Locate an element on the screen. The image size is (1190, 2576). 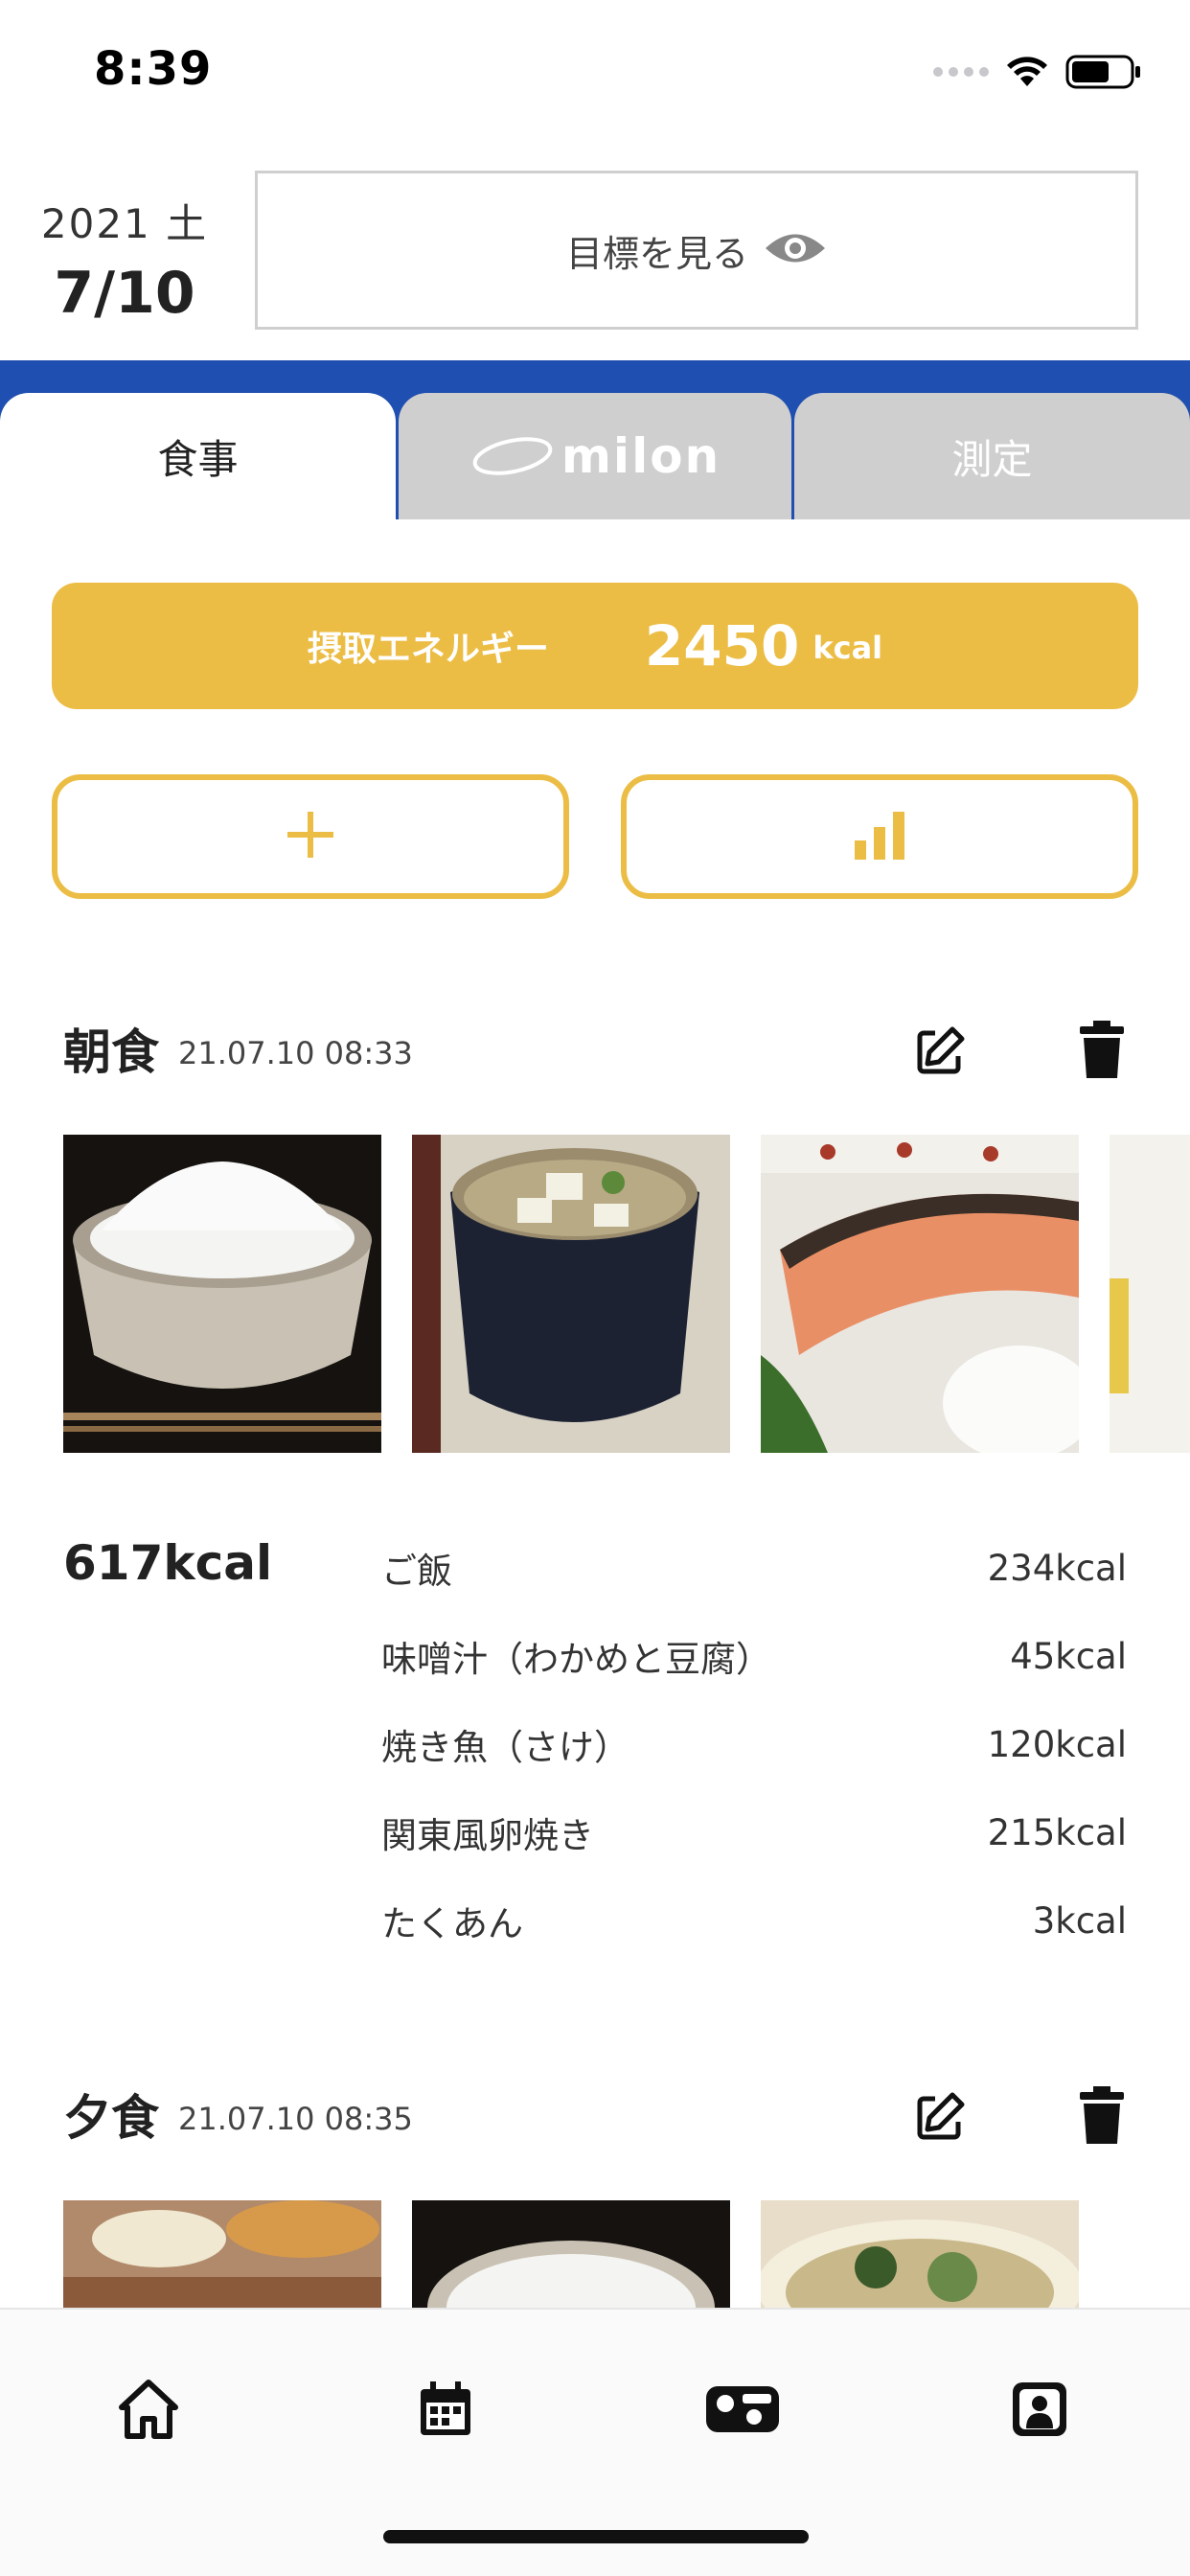
food-item: 関東風卵焼き 215kcal is located at coordinates (754, 1832).